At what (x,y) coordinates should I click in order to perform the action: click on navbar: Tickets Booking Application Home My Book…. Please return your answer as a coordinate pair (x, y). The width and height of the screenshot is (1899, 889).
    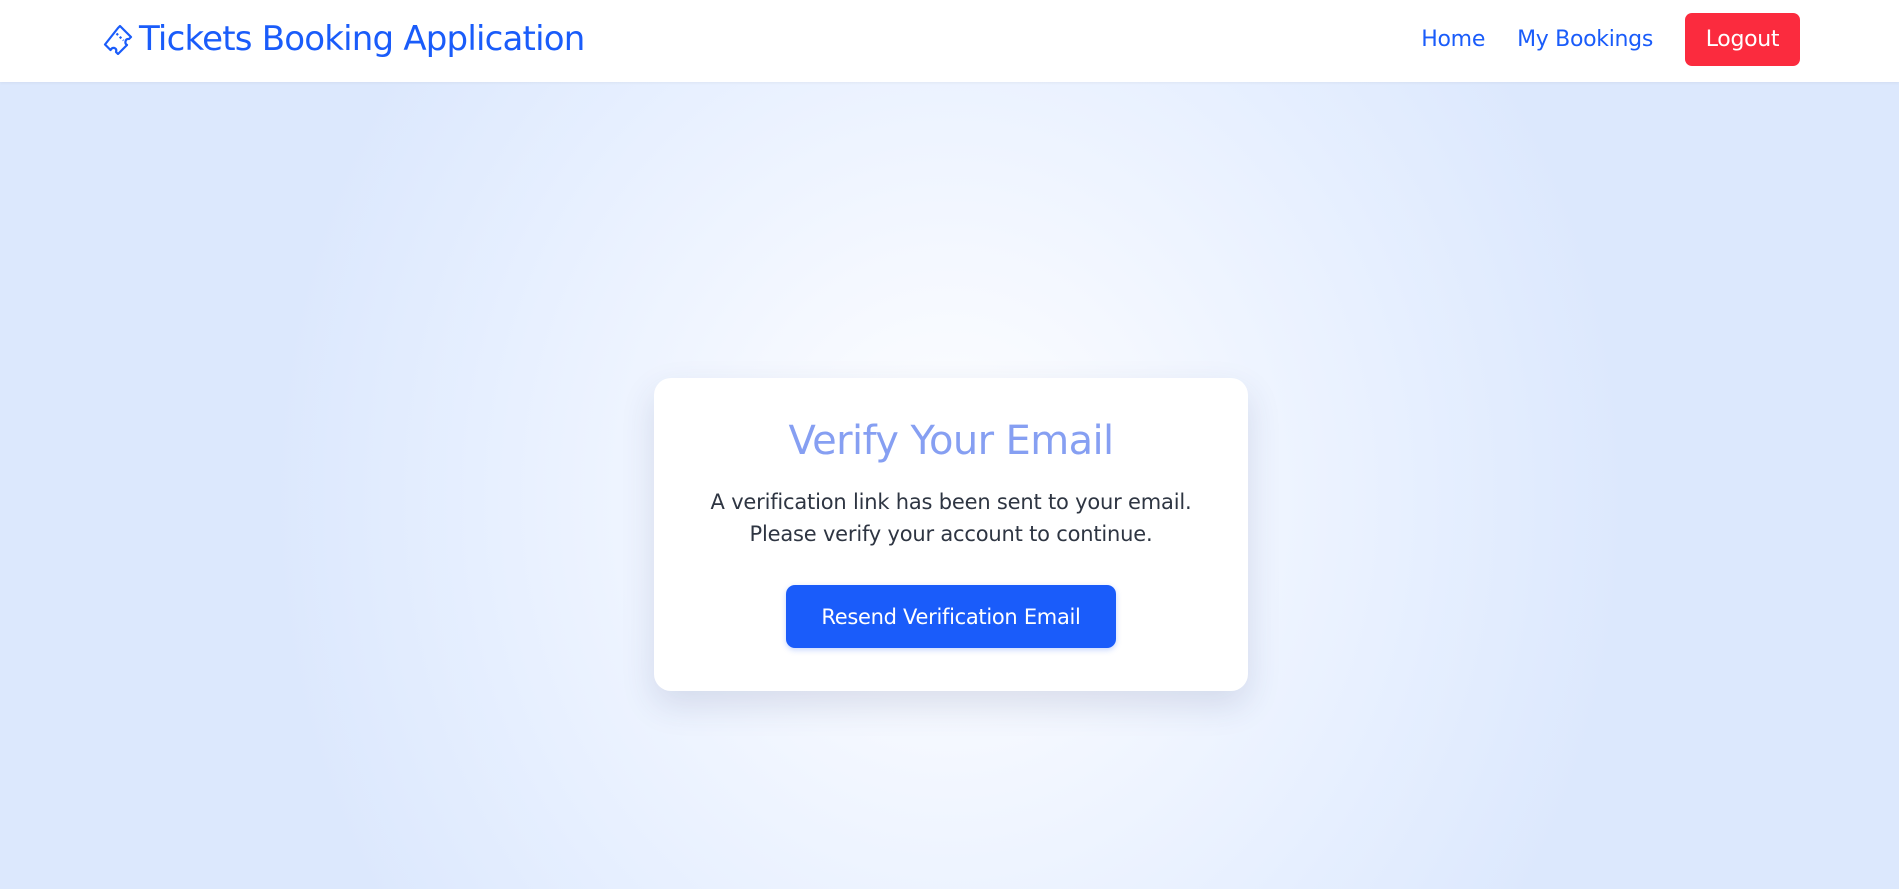
    Looking at the image, I should click on (949, 41).